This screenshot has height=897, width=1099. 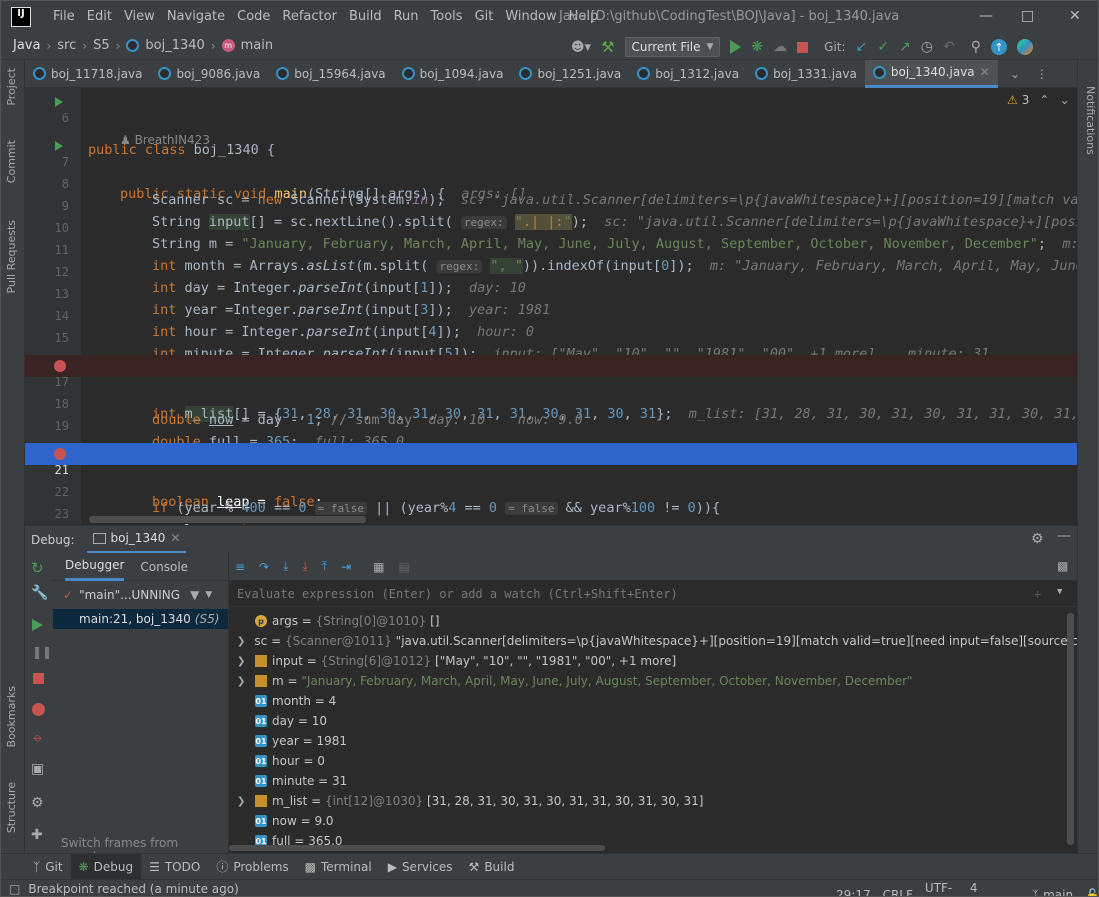 What do you see at coordinates (37, 568) in the screenshot?
I see `rerun-icon: ↻` at bounding box center [37, 568].